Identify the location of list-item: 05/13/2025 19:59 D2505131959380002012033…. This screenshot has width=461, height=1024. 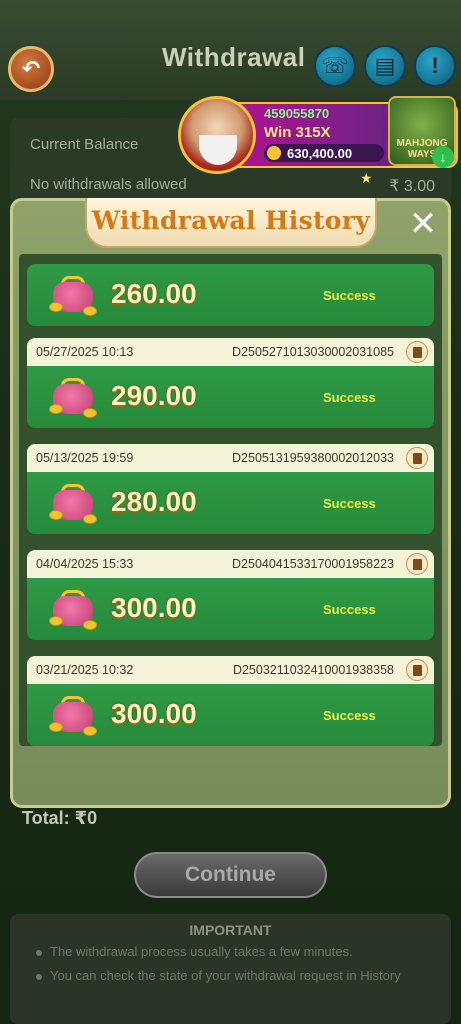
(230, 489).